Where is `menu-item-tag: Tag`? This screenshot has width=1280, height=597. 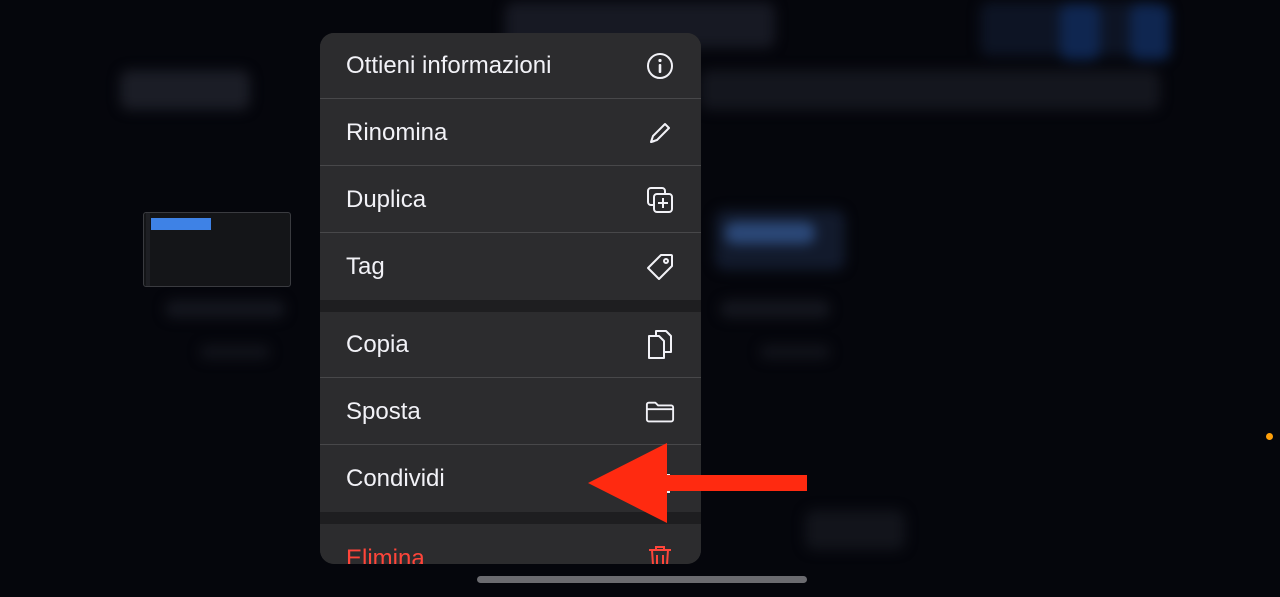 menu-item-tag: Tag is located at coordinates (510, 267).